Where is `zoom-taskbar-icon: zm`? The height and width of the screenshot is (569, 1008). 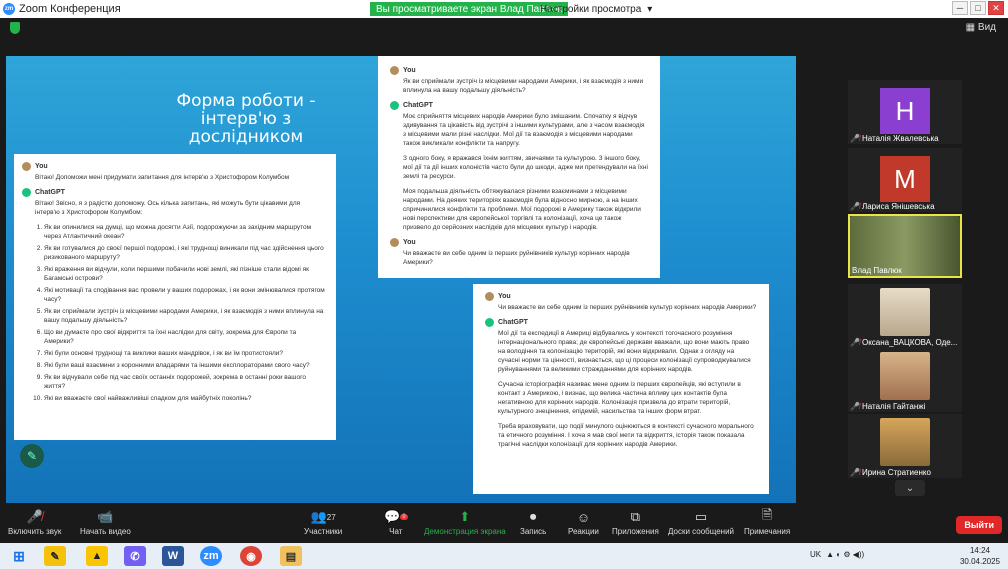 zoom-taskbar-icon: zm is located at coordinates (211, 556).